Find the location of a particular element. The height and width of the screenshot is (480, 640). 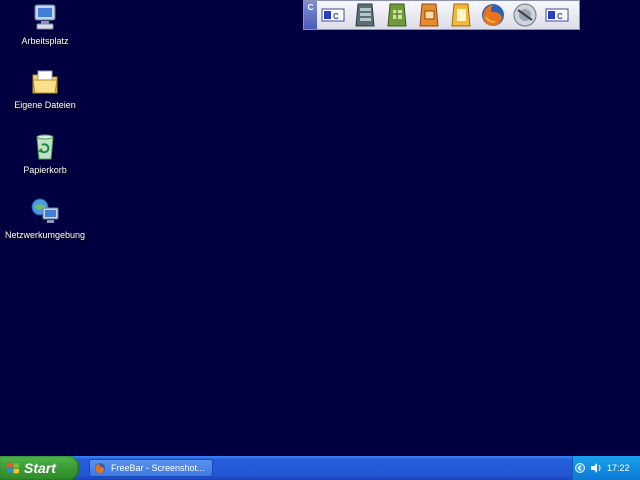

start-label: Start is located at coordinates (40, 468).